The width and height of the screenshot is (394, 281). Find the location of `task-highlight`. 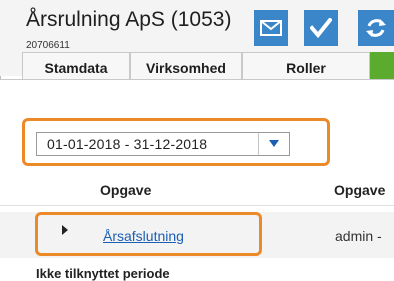

task-highlight is located at coordinates (148, 234).